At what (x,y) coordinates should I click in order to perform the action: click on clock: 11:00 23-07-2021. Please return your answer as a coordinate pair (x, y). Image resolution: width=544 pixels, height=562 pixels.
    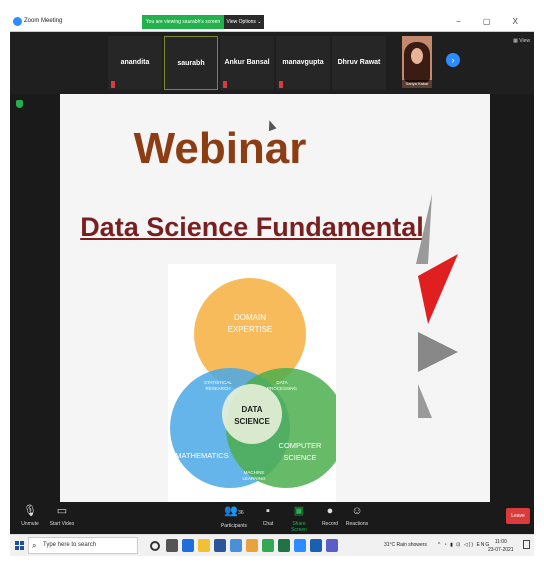
    Looking at the image, I should click on (501, 546).